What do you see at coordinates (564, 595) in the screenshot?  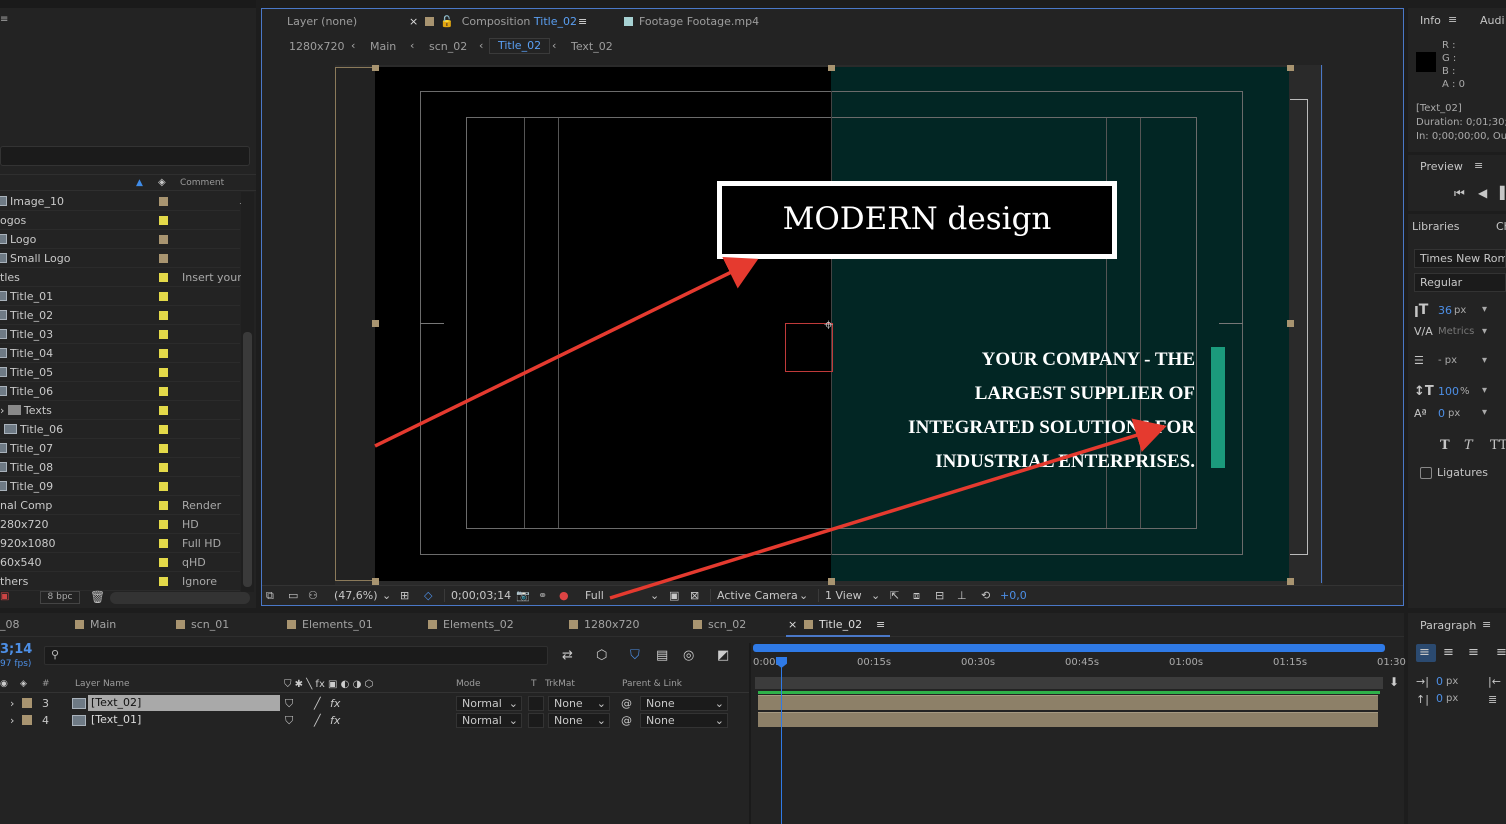 I see `color-channels-icon: ●` at bounding box center [564, 595].